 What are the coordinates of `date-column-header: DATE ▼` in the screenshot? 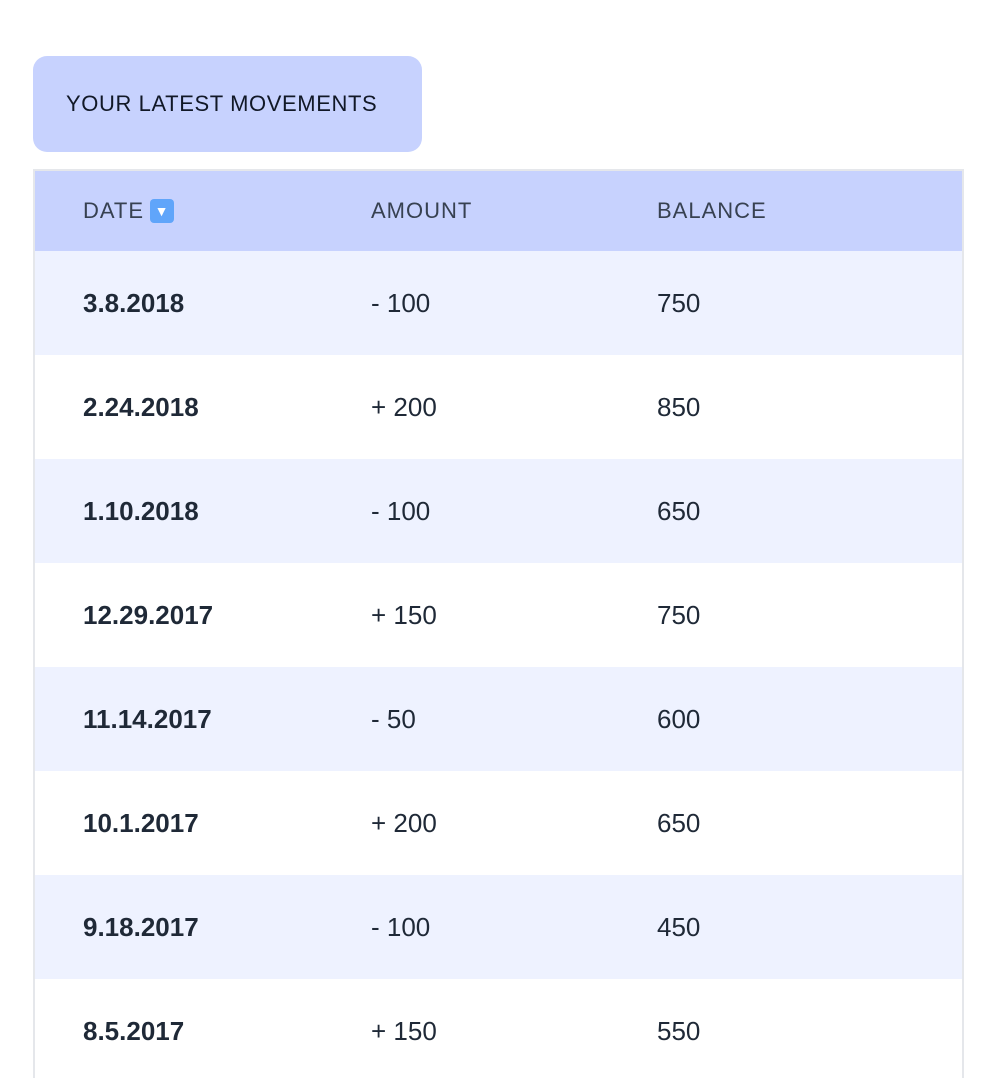 It's located at (203, 211).